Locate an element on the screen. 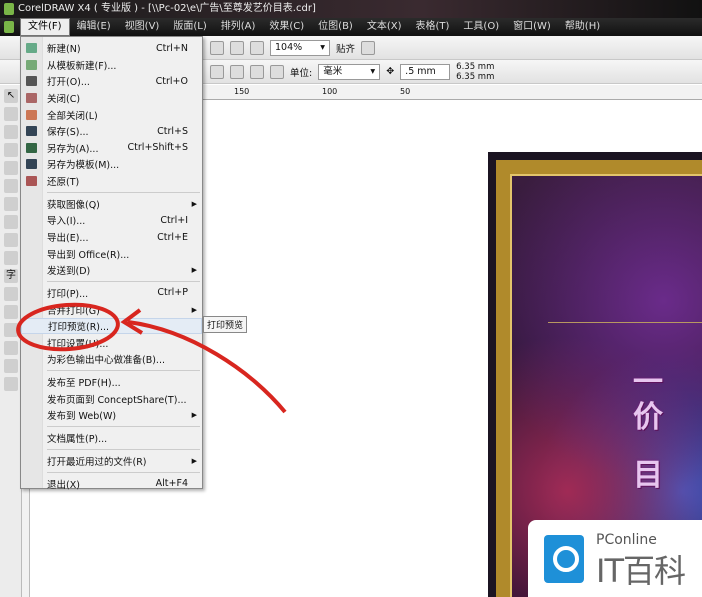 The width and height of the screenshot is (702, 597). interactive-fill-icon is located at coordinates (11, 384).